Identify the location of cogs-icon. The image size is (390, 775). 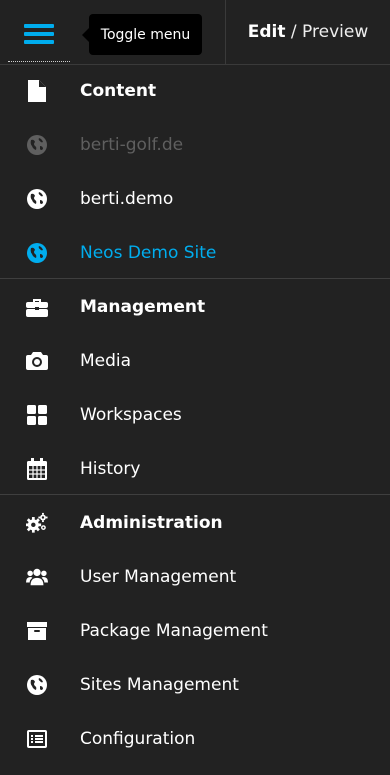
(37, 523).